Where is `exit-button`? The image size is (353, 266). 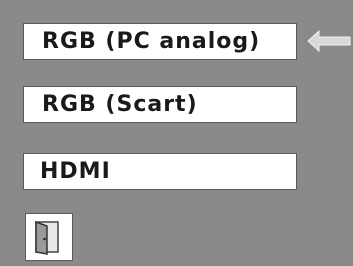 exit-button is located at coordinates (49, 237).